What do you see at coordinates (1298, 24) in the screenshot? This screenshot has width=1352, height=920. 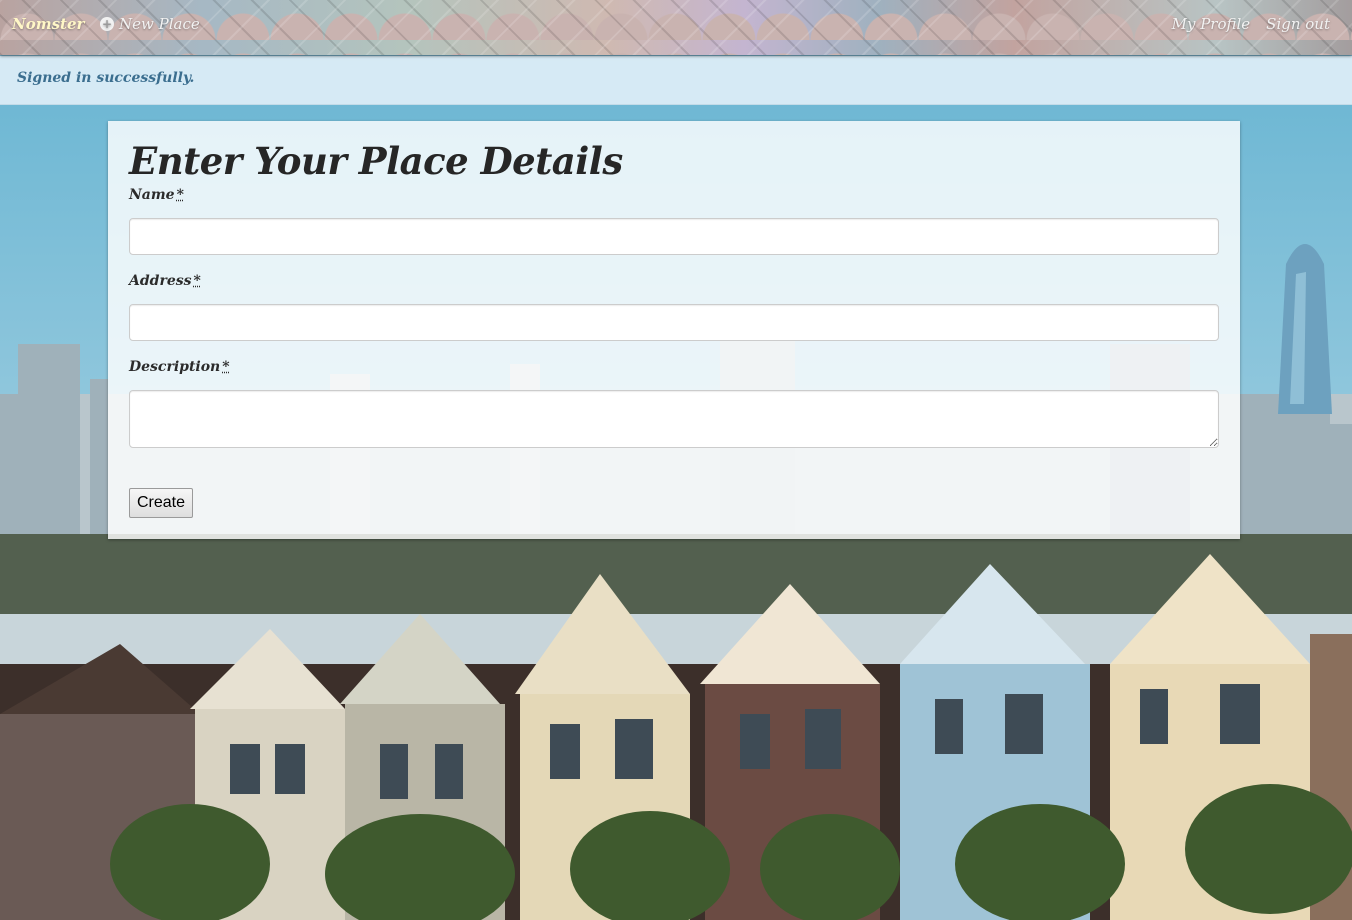 I see `sign-out-link: Sign out` at bounding box center [1298, 24].